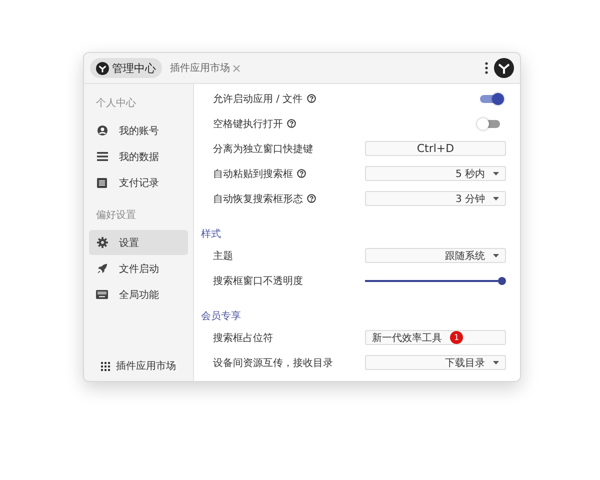 The width and height of the screenshot is (600, 480). What do you see at coordinates (435, 255) in the screenshot?
I see `dropdown: 跟随系统` at bounding box center [435, 255].